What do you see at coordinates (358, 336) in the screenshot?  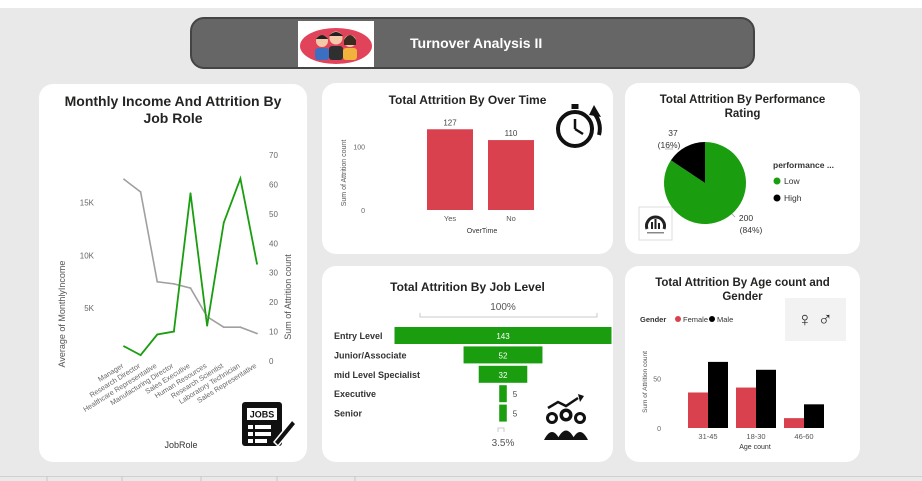 I see `funnel-category-label: Entry Level` at bounding box center [358, 336].